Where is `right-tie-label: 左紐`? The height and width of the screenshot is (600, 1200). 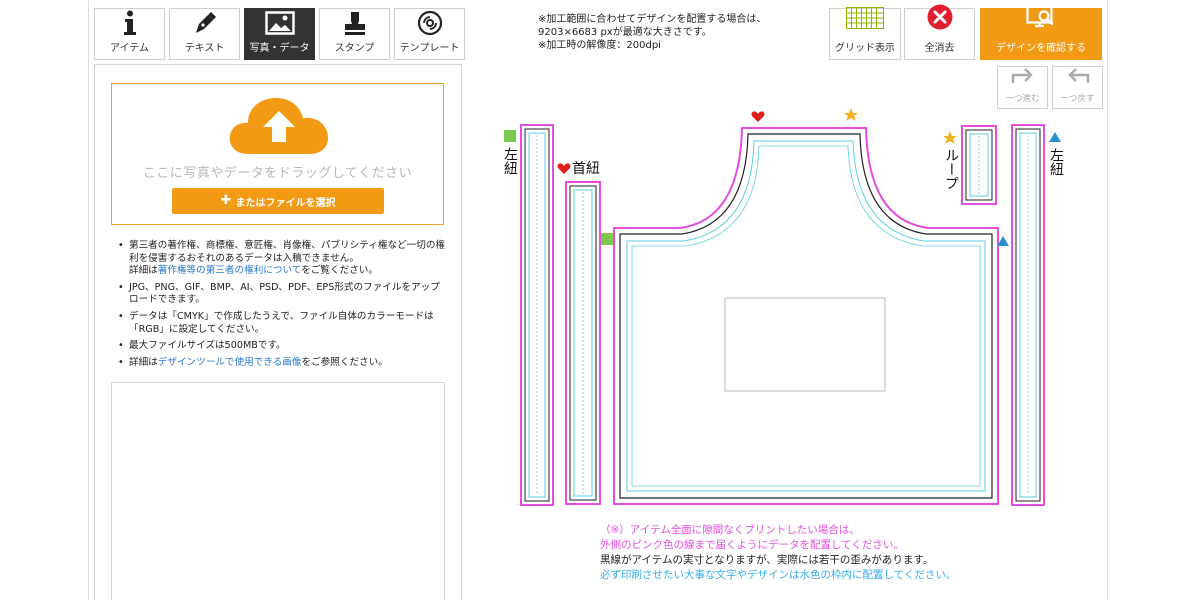 right-tie-label: 左紐 is located at coordinates (1056, 162).